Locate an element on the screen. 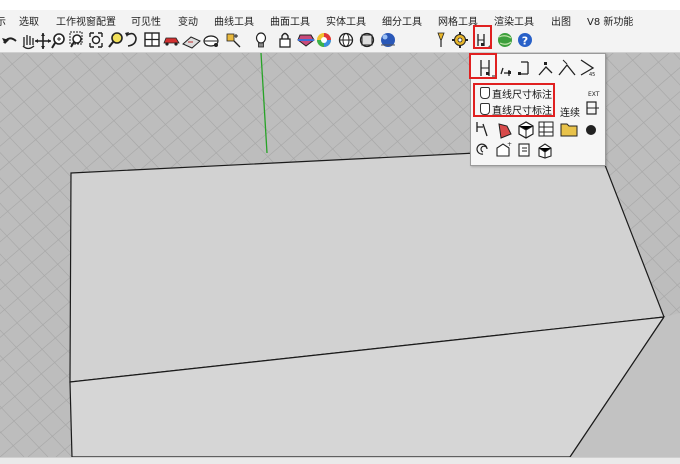  menu-item-transform: 变动 is located at coordinates (188, 20).